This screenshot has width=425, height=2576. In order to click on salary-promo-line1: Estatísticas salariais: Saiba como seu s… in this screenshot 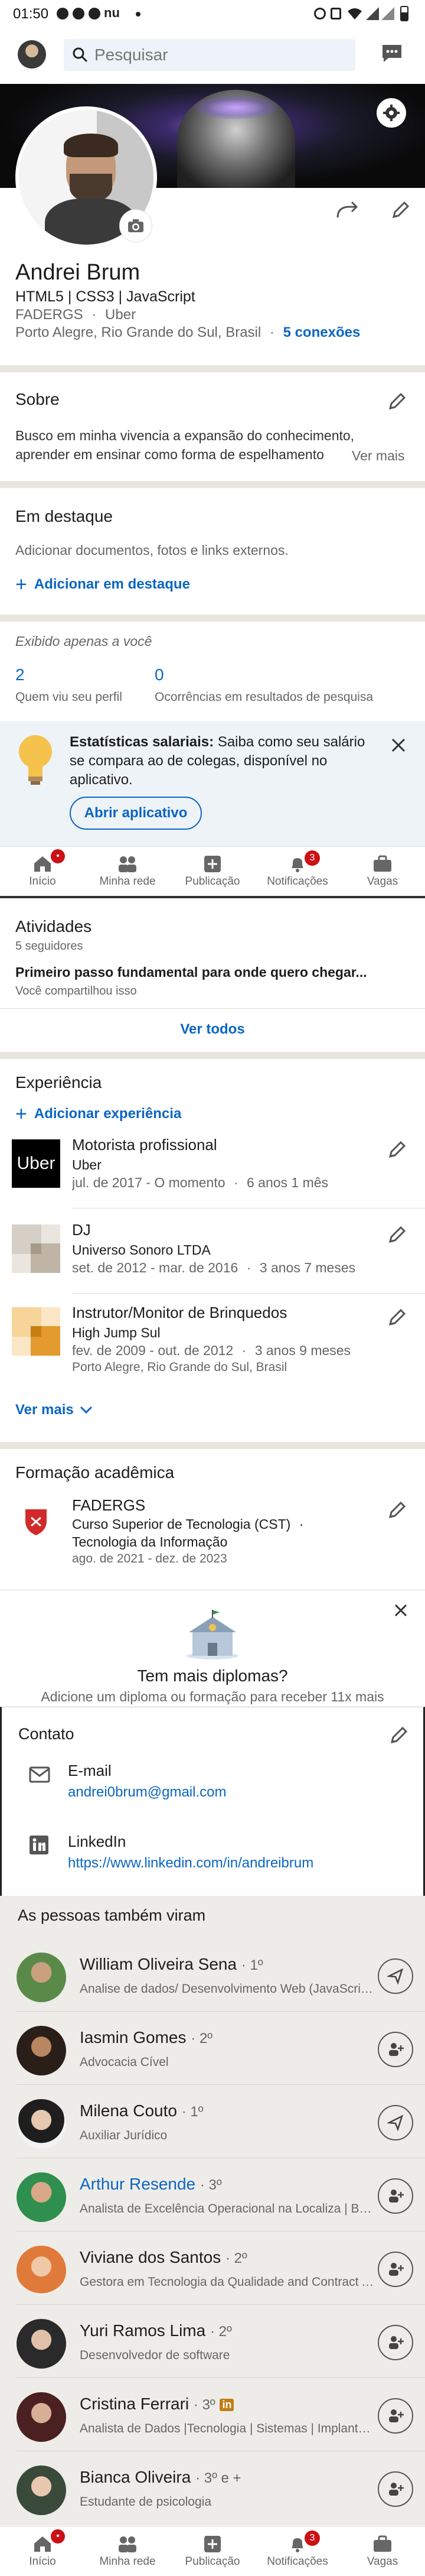, I will do `click(217, 742)`.